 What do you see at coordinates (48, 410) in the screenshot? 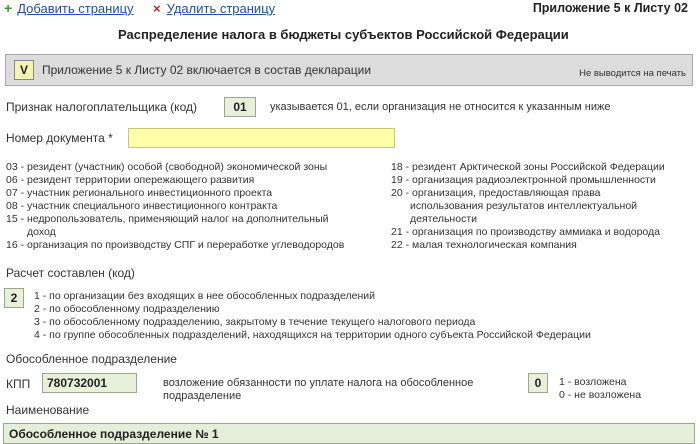
I see `name-label: Наименование` at bounding box center [48, 410].